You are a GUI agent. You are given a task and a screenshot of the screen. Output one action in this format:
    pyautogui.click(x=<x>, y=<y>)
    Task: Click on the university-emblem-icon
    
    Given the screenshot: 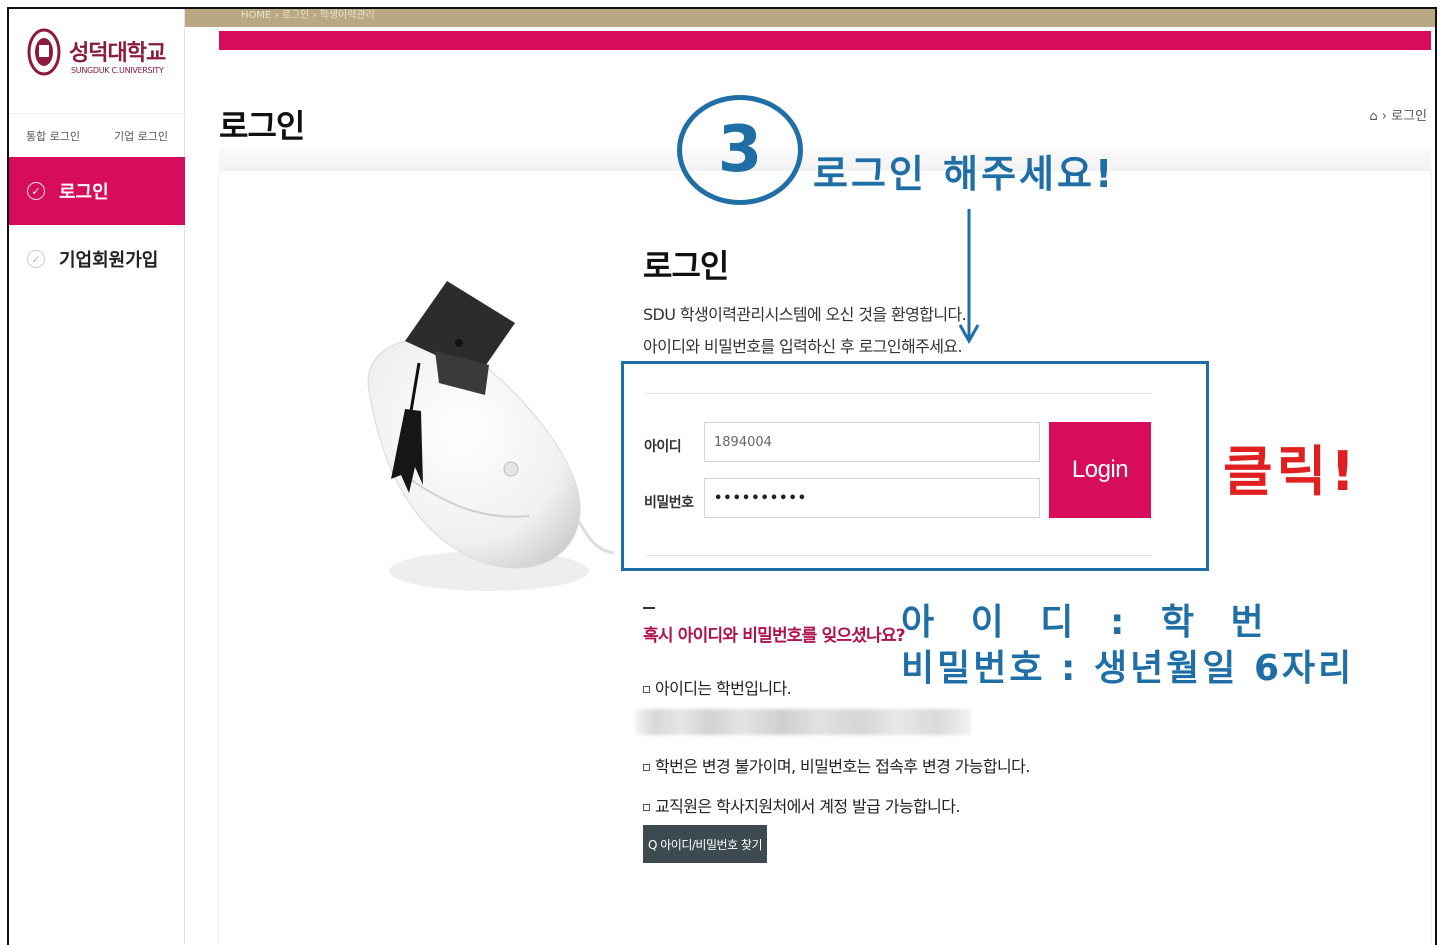 What is the action you would take?
    pyautogui.click(x=44, y=52)
    